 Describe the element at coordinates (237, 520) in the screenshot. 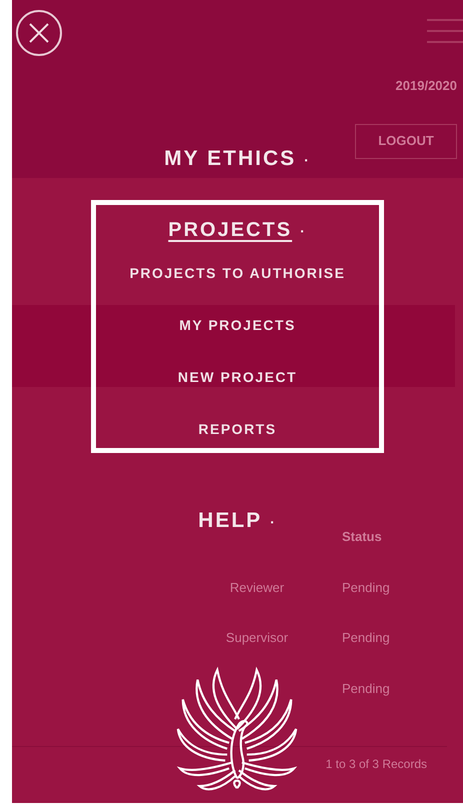

I see `menu-item: HELP ·` at that location.